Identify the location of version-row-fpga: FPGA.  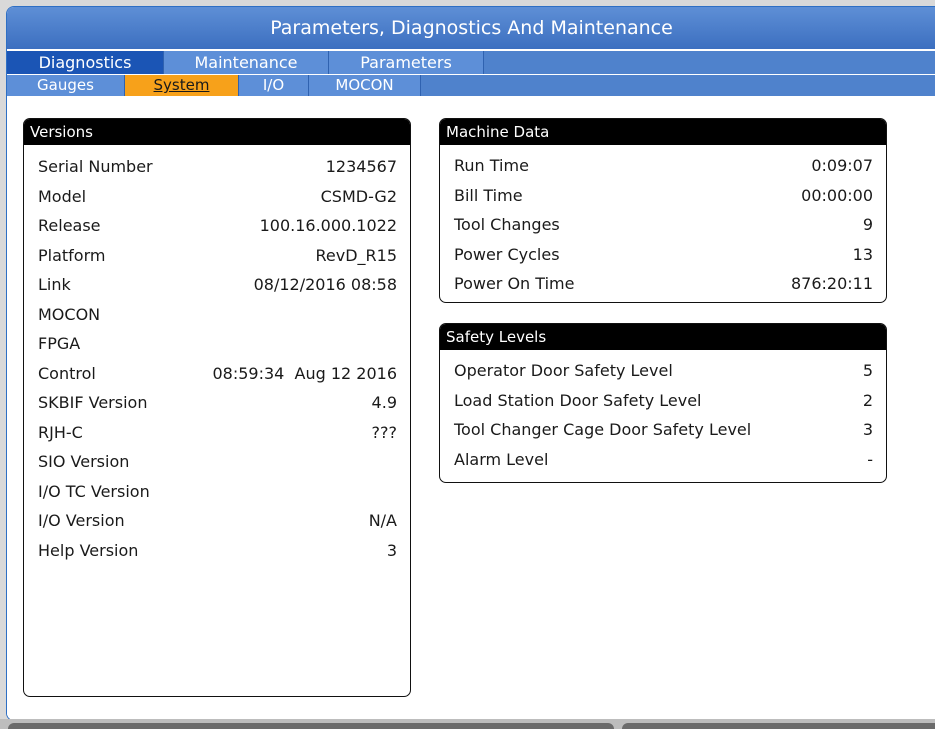
(217, 345).